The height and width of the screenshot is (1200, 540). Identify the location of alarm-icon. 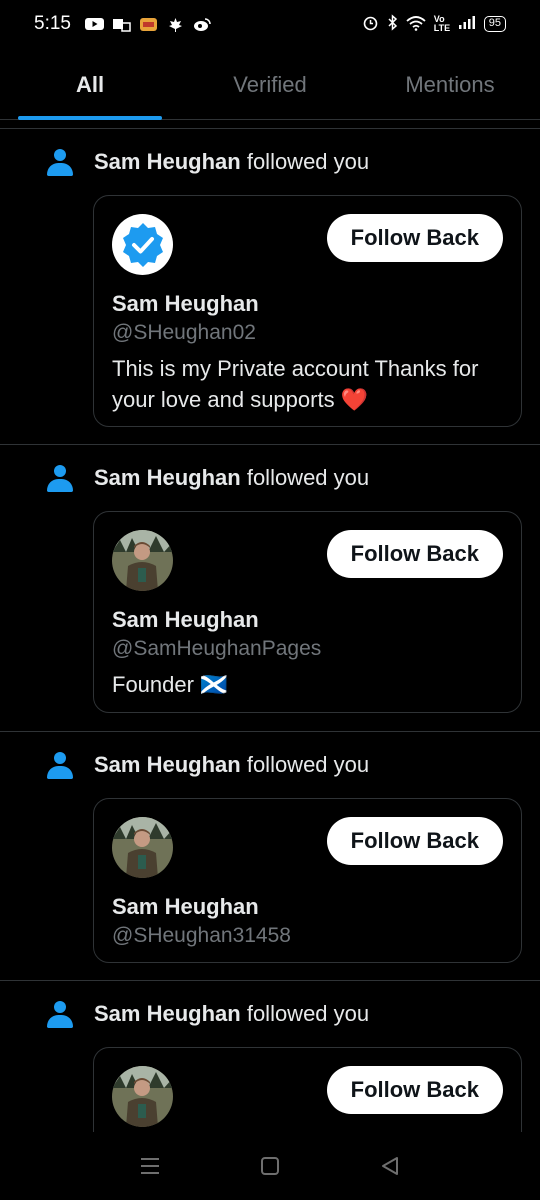
(370, 24).